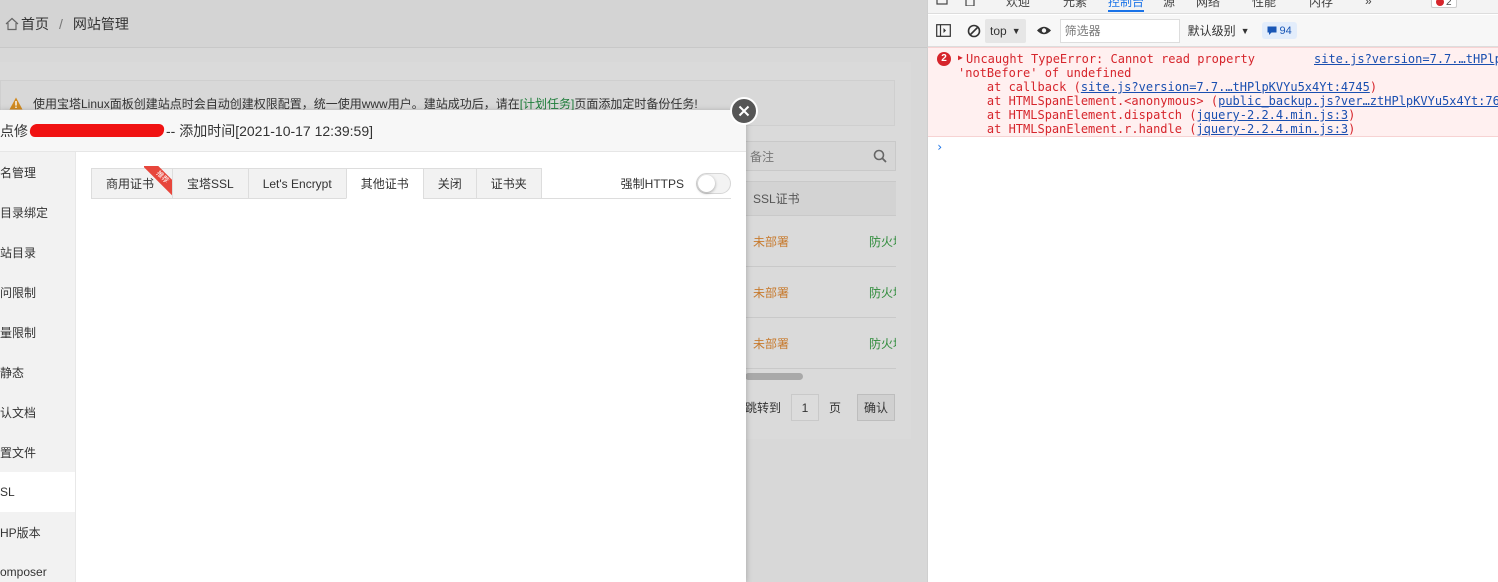 This screenshot has width=1498, height=582. What do you see at coordinates (37, 252) in the screenshot?
I see `sidebar-item: 站目录` at bounding box center [37, 252].